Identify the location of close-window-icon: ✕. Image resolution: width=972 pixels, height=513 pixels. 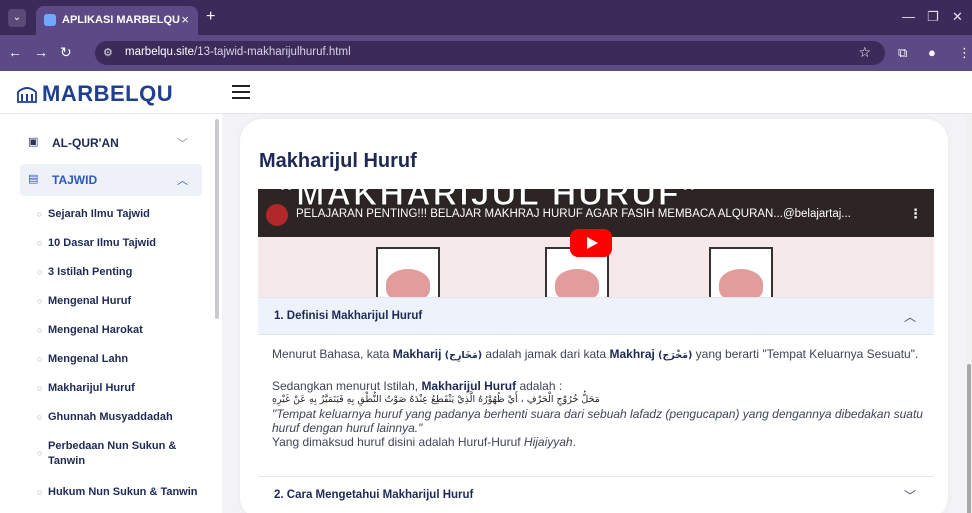
(957, 17).